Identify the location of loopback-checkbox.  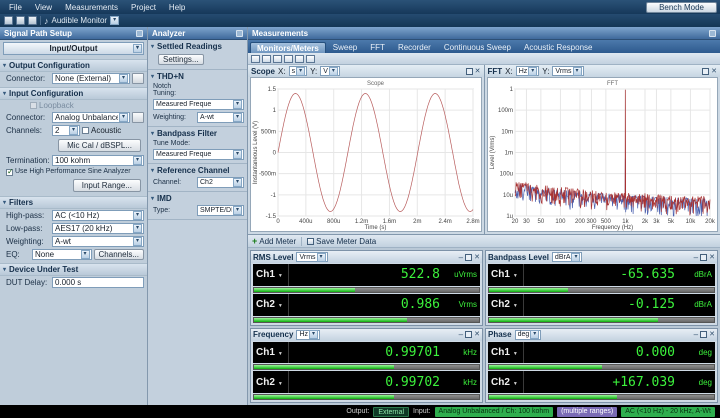
(33, 105).